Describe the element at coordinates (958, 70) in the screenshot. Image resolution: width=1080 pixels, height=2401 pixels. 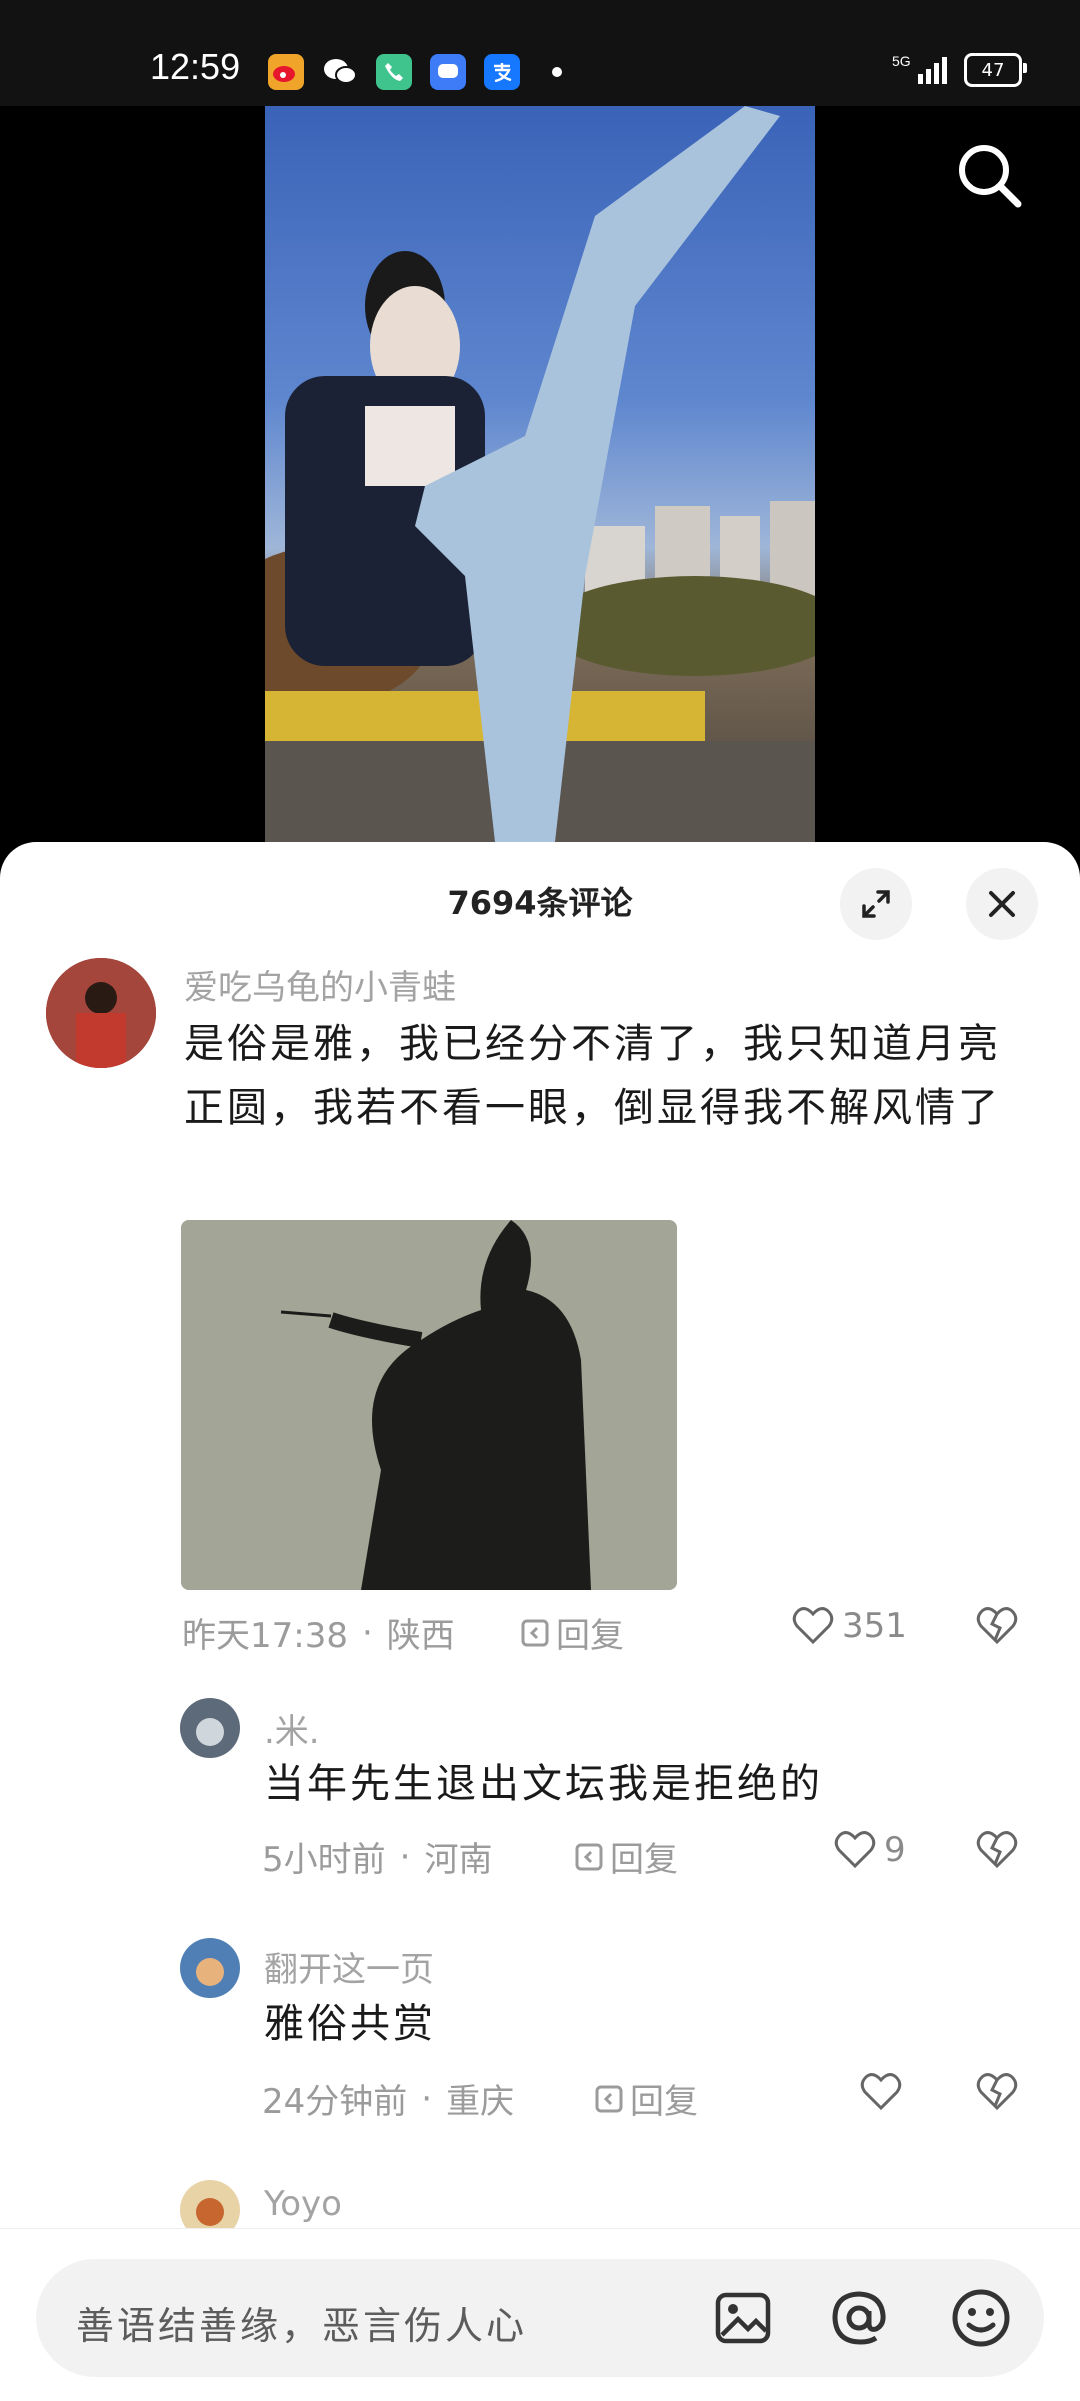
I see `system-indicators: 5G 47` at that location.